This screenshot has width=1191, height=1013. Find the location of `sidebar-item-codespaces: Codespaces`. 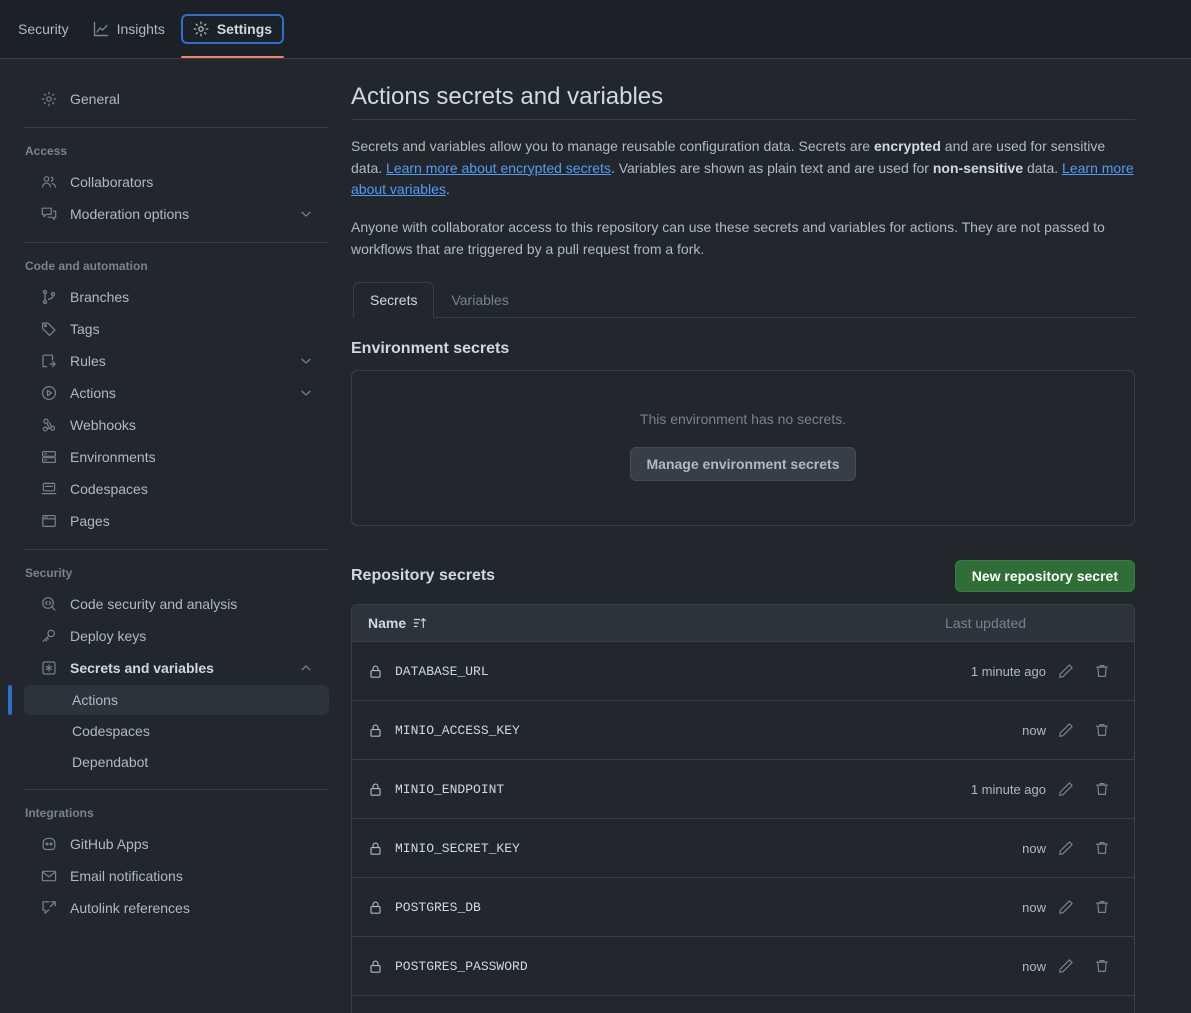

sidebar-item-codespaces: Codespaces is located at coordinates (172, 489).